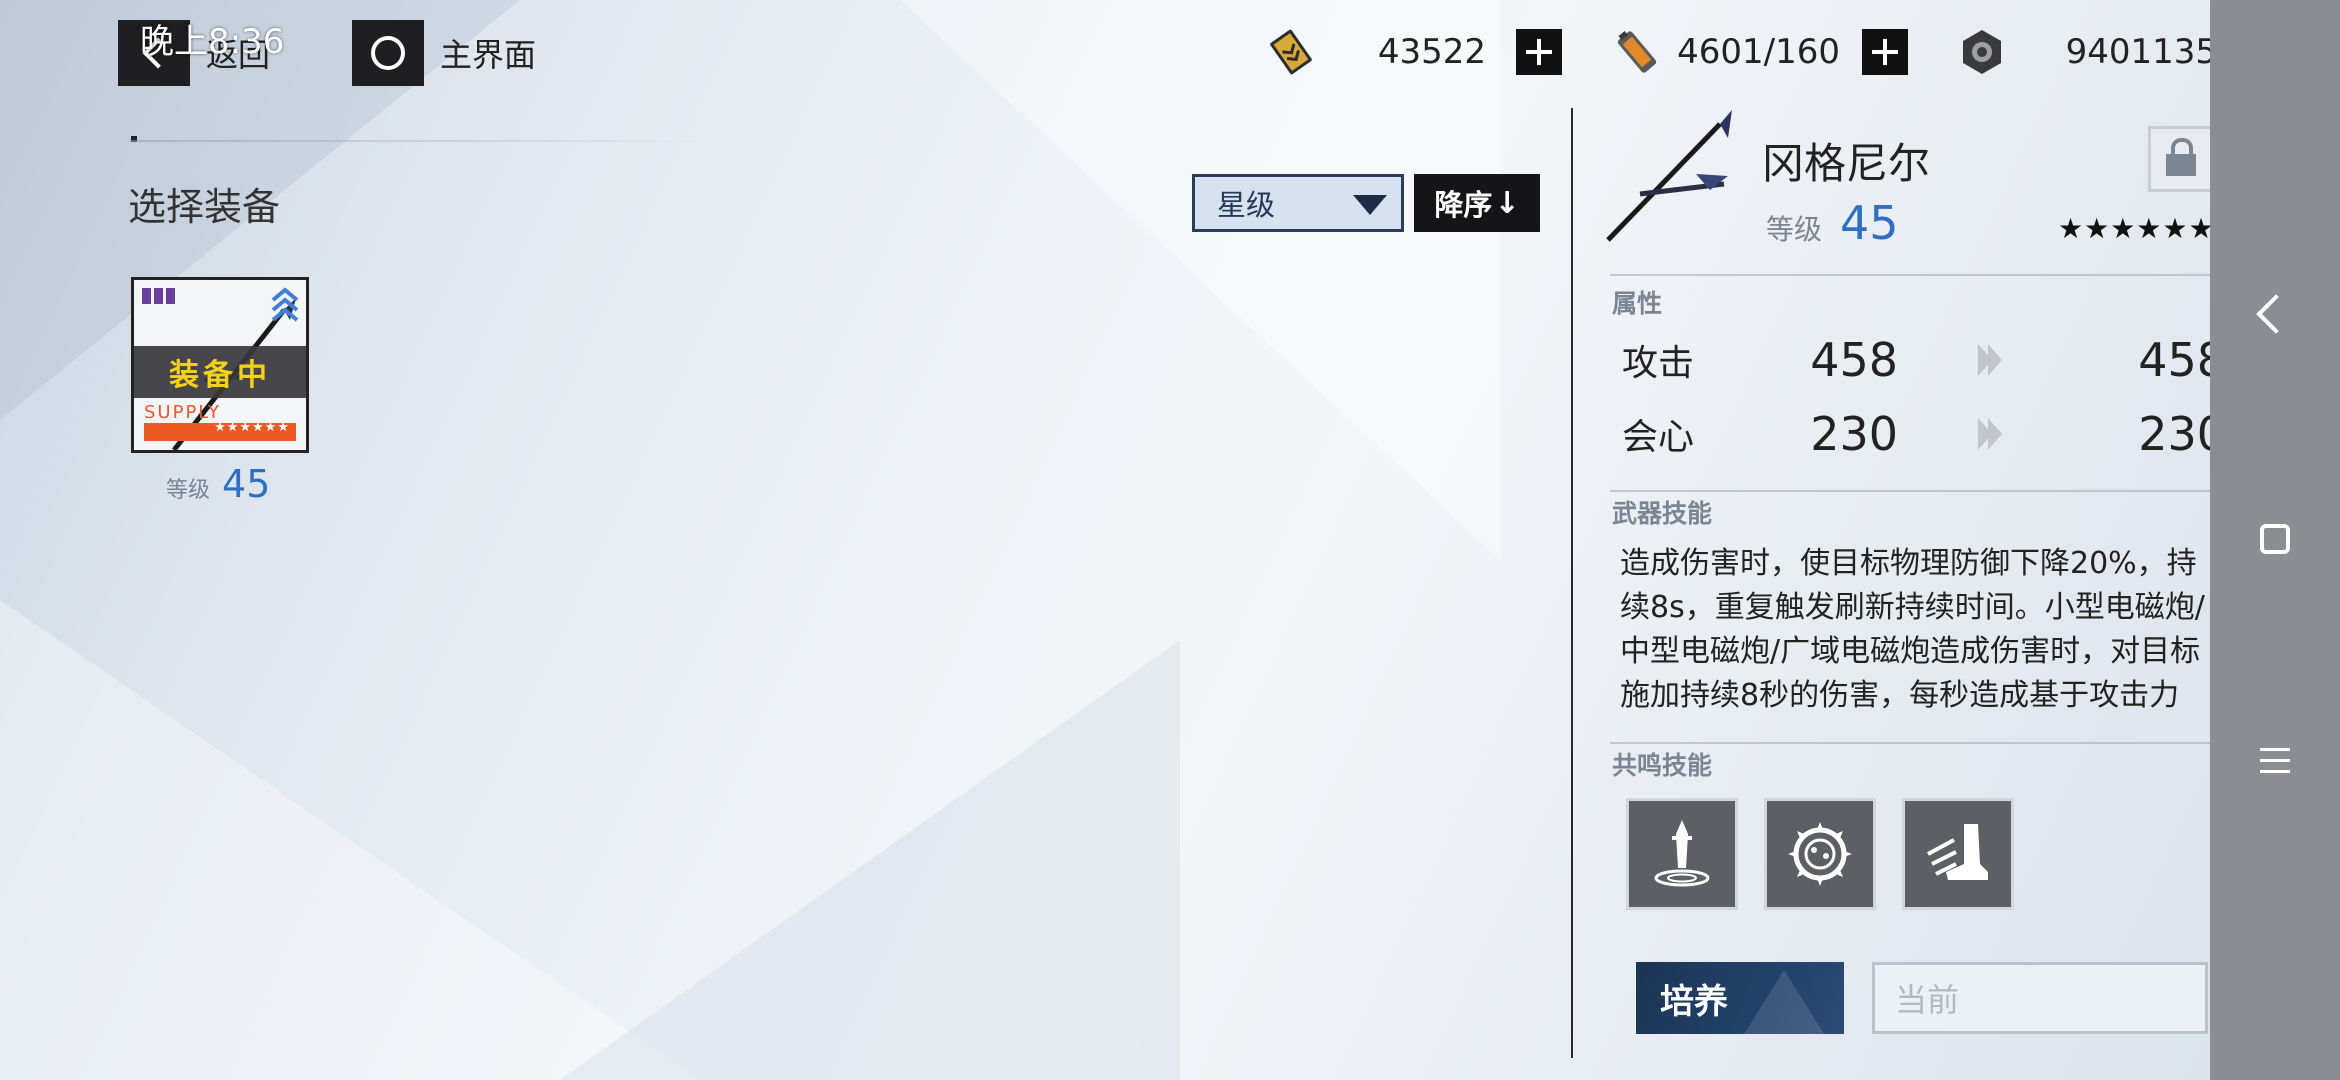 The width and height of the screenshot is (2340, 1080). Describe the element at coordinates (1431, 52) in the screenshot. I see `resource-value: 43522` at that location.